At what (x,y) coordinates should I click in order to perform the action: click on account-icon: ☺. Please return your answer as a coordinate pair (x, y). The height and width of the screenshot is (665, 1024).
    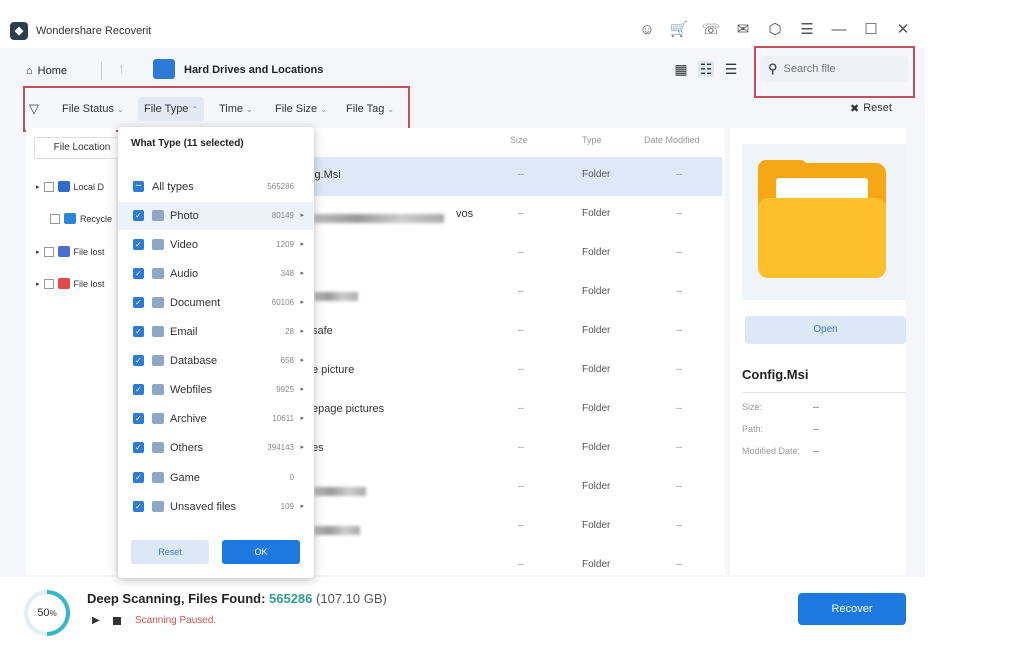
    Looking at the image, I should click on (647, 29).